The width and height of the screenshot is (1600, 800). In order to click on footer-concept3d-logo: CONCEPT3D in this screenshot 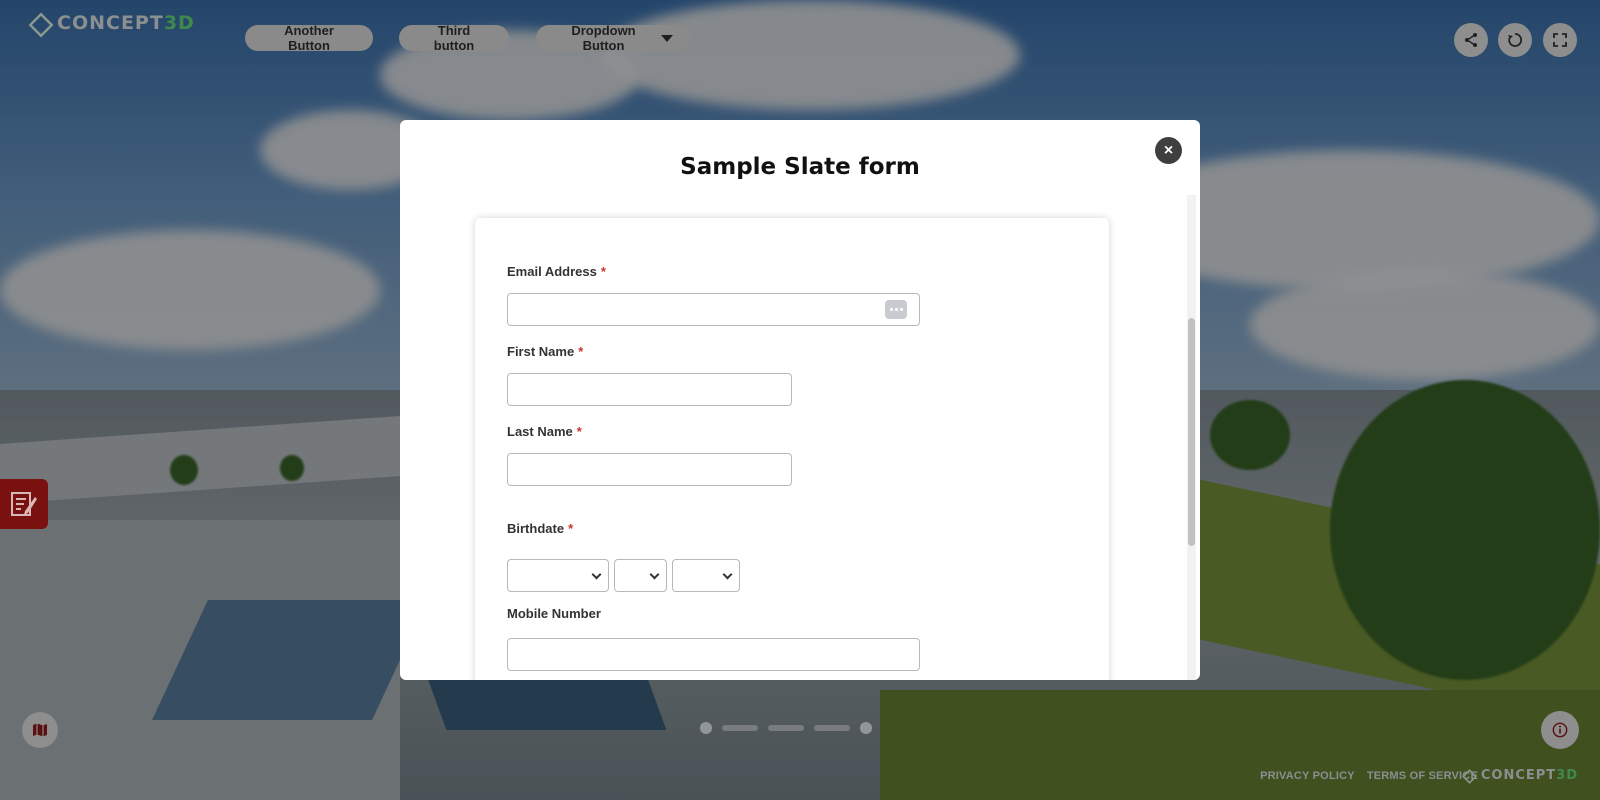, I will do `click(1520, 775)`.